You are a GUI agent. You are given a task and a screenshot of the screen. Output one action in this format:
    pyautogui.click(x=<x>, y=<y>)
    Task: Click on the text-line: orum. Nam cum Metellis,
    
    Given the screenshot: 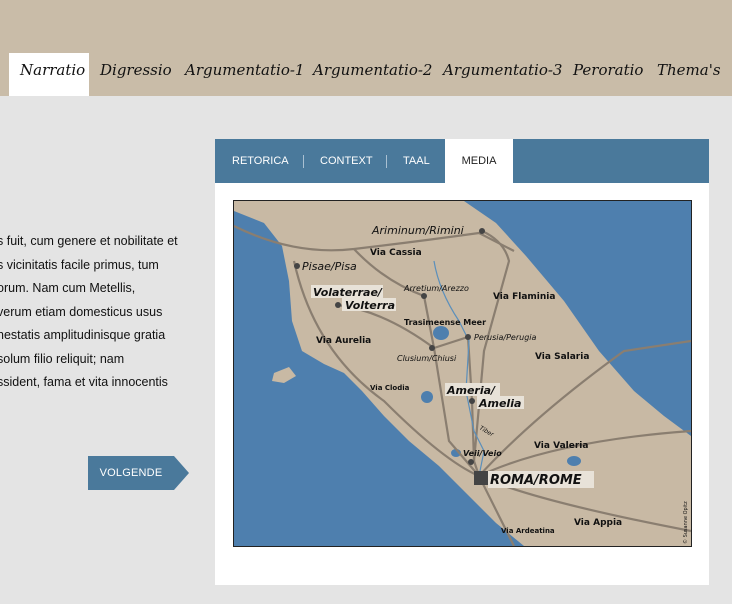 What is the action you would take?
    pyautogui.click(x=68, y=288)
    